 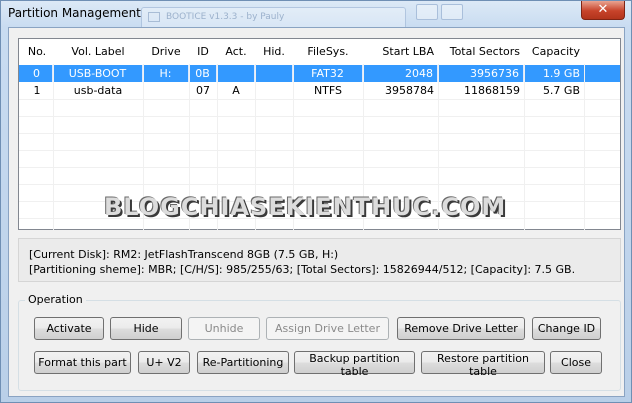 I want to click on re-partitioning-button: Re-Partitioning, so click(x=243, y=362).